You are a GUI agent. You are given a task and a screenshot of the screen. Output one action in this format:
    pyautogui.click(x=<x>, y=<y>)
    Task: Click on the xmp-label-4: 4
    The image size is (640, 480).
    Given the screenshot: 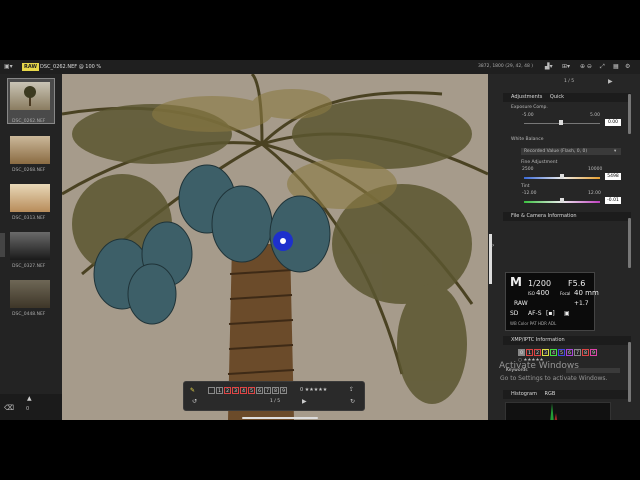 What is the action you would take?
    pyautogui.click(x=553, y=352)
    